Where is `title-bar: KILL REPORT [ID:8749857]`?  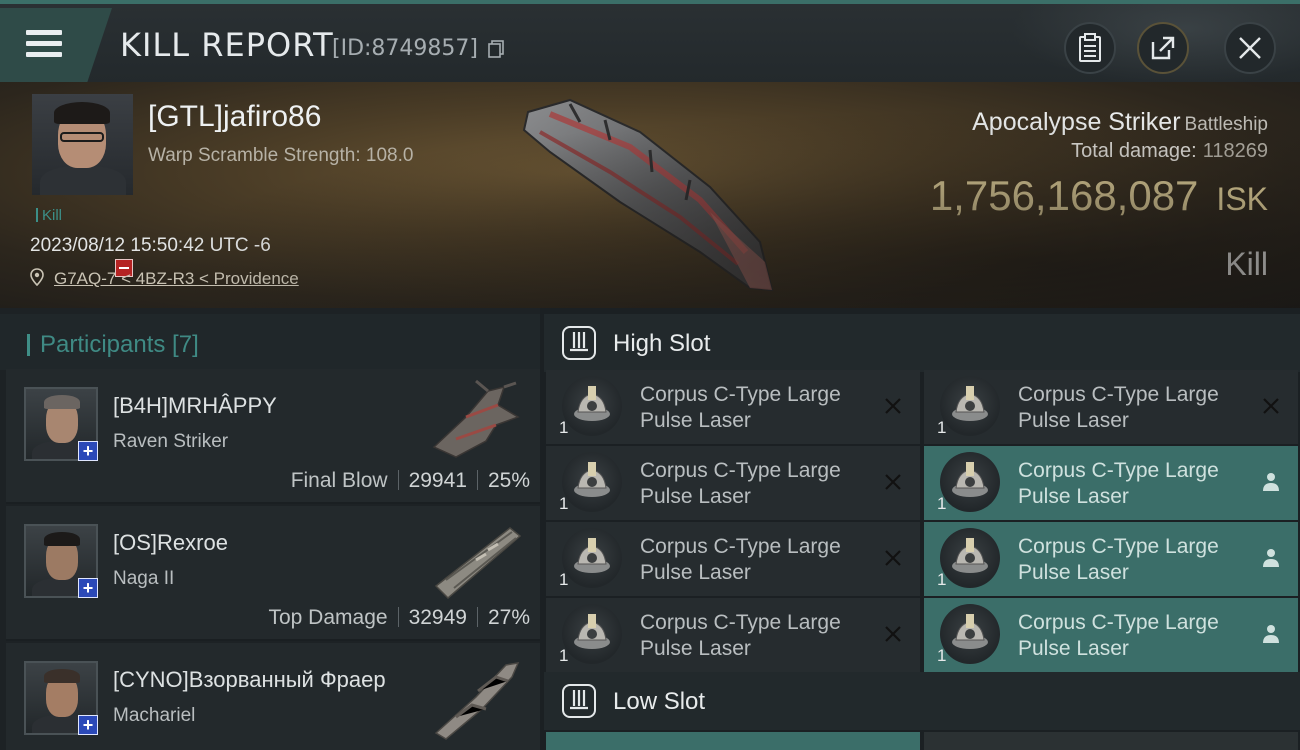
title-bar: KILL REPORT [ID:8749857] is located at coordinates (650, 43).